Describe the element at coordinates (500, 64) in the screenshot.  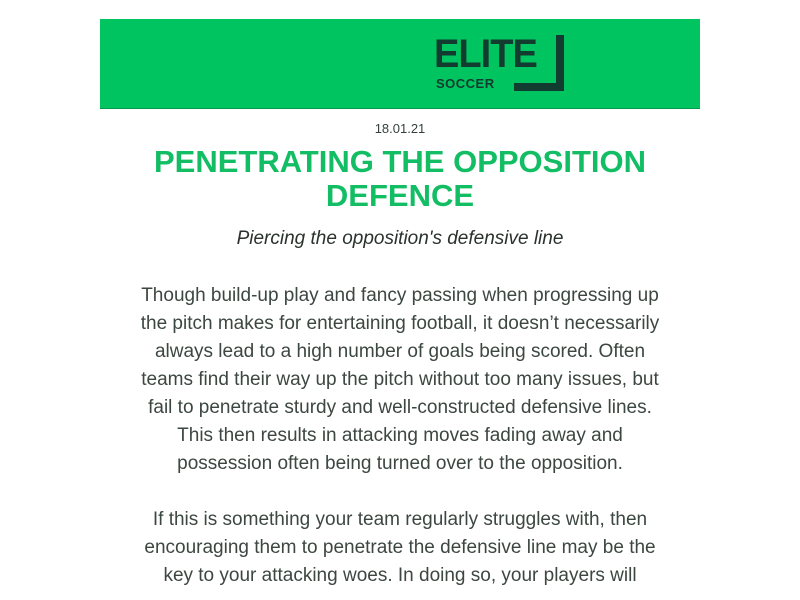
I see `elite-soccer-logo: ELITE SOCCER` at that location.